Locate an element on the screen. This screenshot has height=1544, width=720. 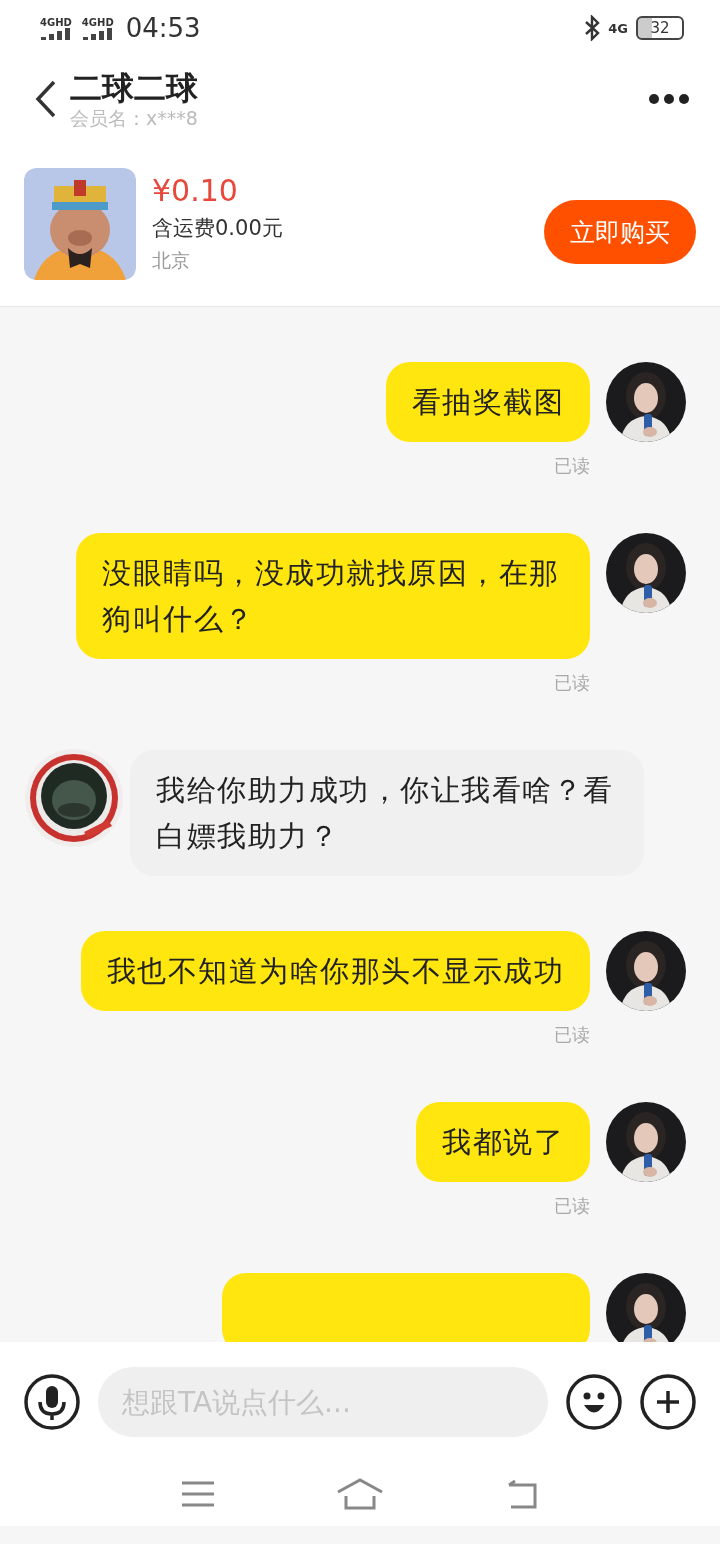
message-bubble: 没眼睛吗，没成功就找原因，在那狗叫什么？ is located at coordinates (333, 596).